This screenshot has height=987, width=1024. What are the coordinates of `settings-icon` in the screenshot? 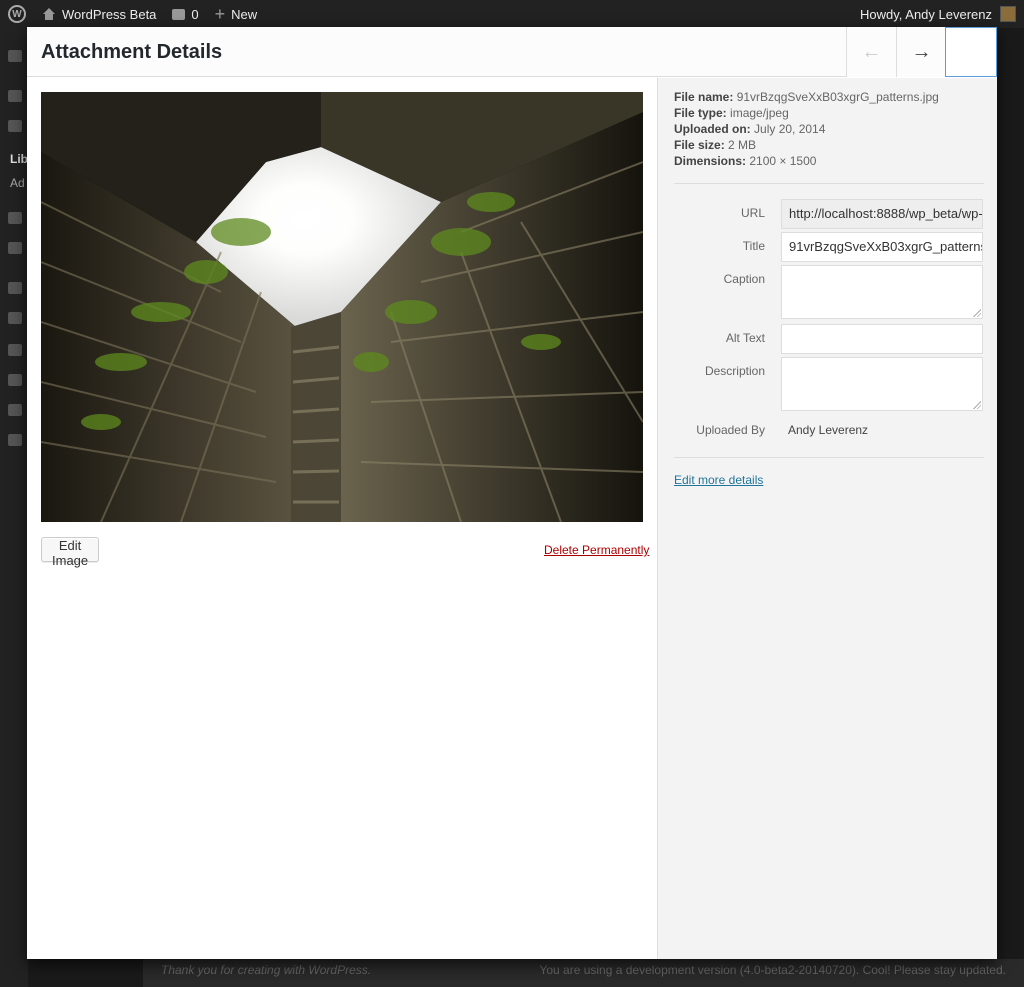 It's located at (15, 410).